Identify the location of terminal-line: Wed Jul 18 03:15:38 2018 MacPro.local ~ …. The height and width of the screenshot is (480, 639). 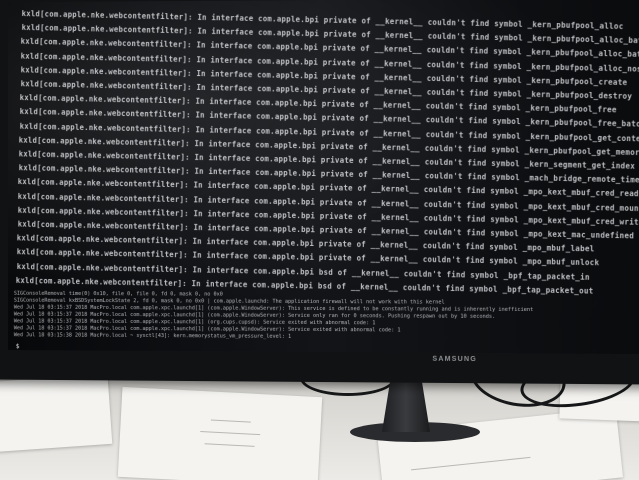
(152, 336).